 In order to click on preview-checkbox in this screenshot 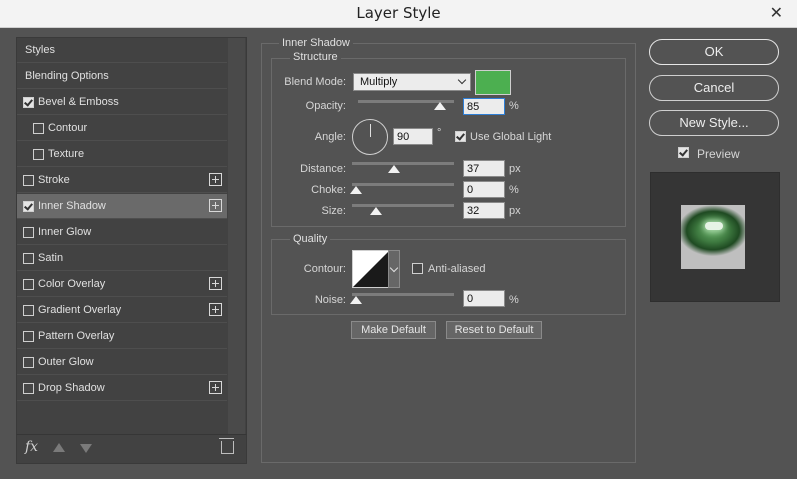, I will do `click(683, 152)`.